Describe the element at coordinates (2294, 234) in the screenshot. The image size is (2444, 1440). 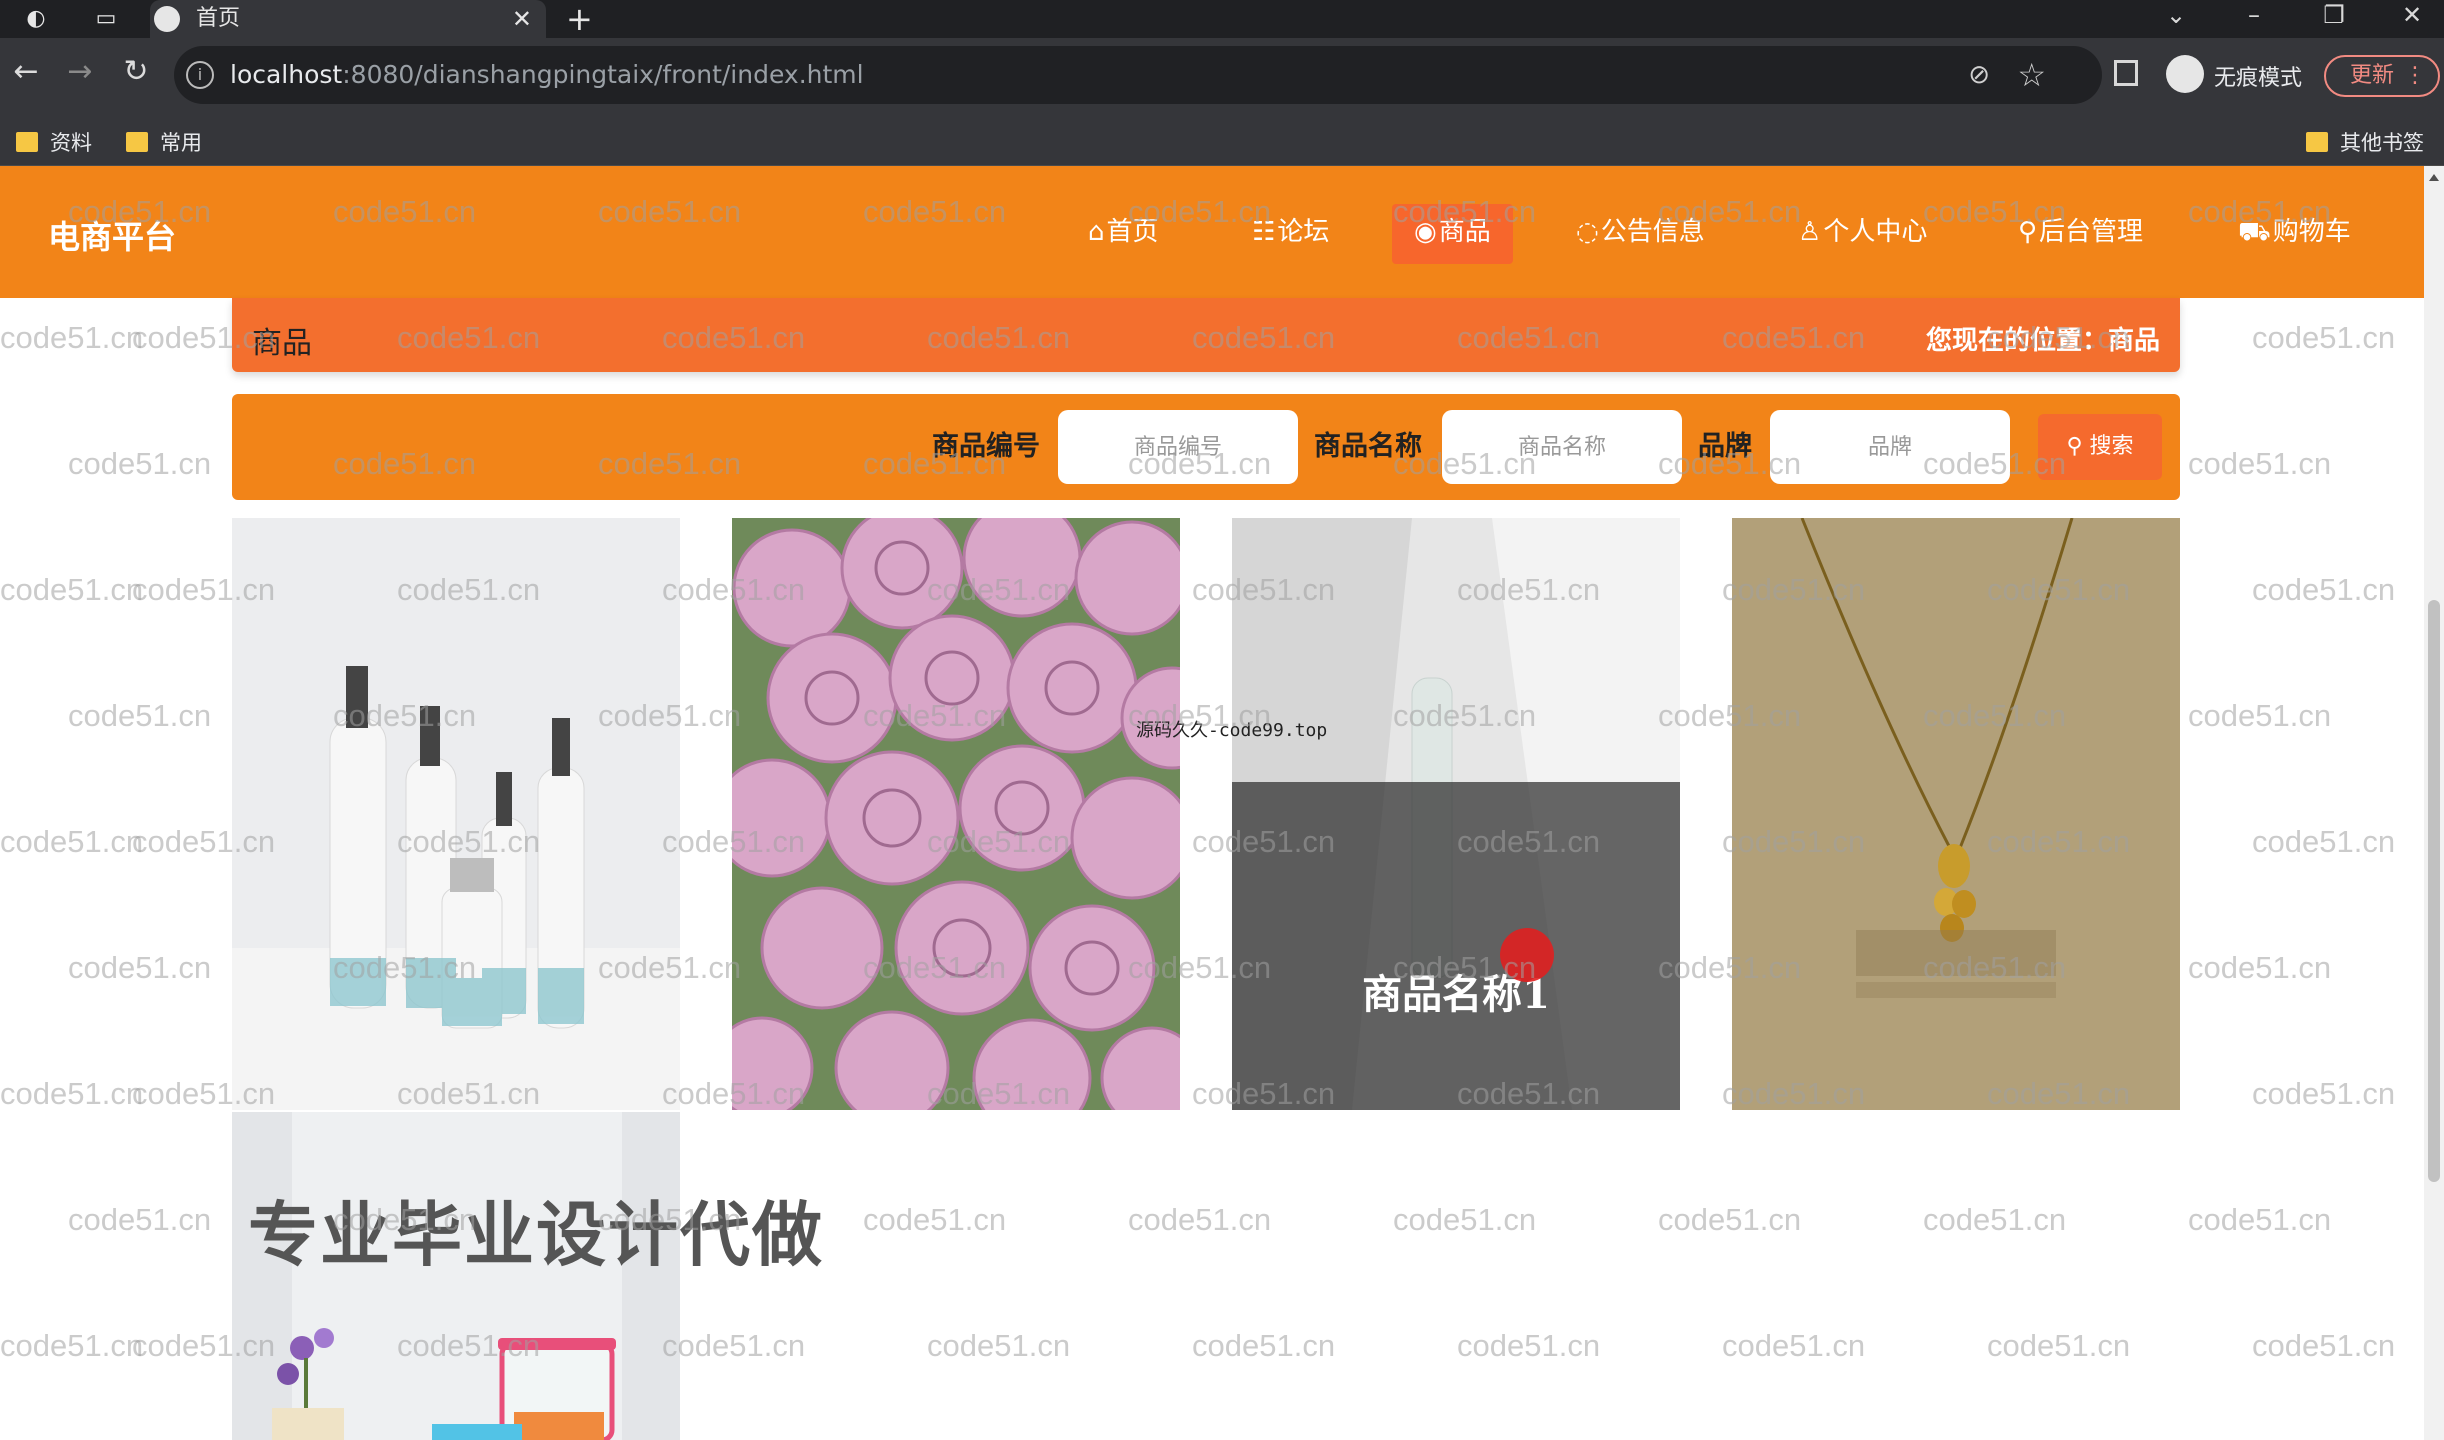
I see `nav-cart: ⛟购物车` at that location.